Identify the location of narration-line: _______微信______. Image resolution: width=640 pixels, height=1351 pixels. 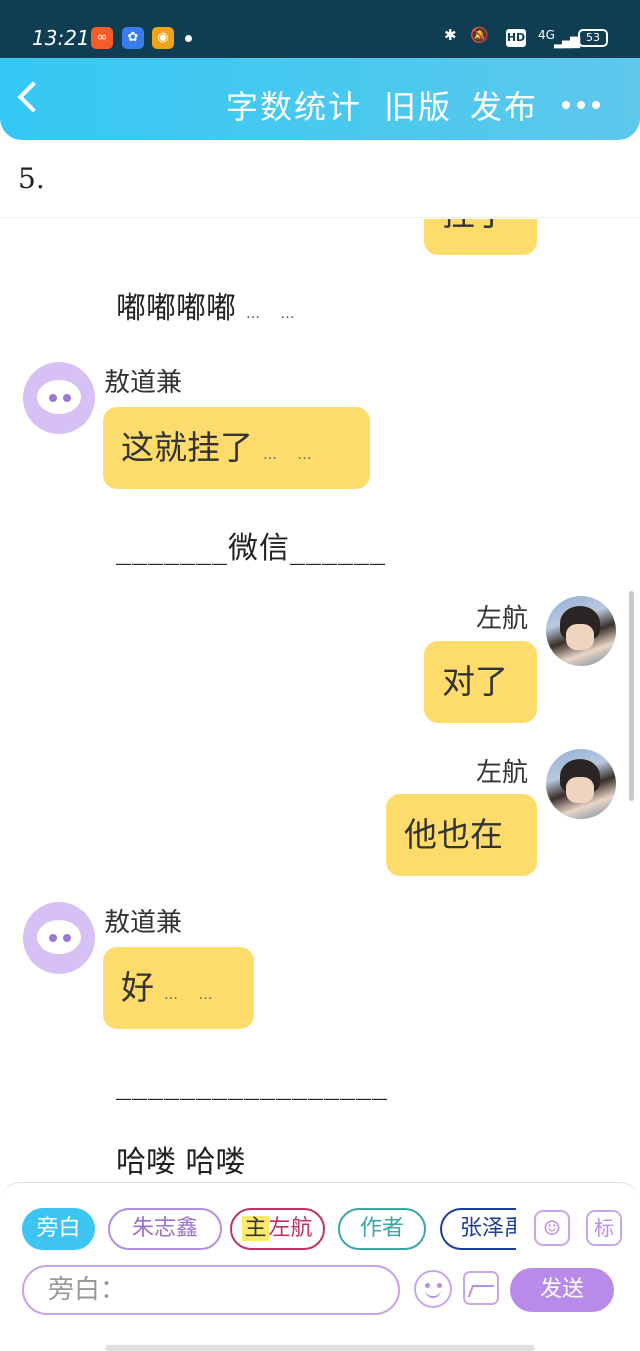
(251, 545).